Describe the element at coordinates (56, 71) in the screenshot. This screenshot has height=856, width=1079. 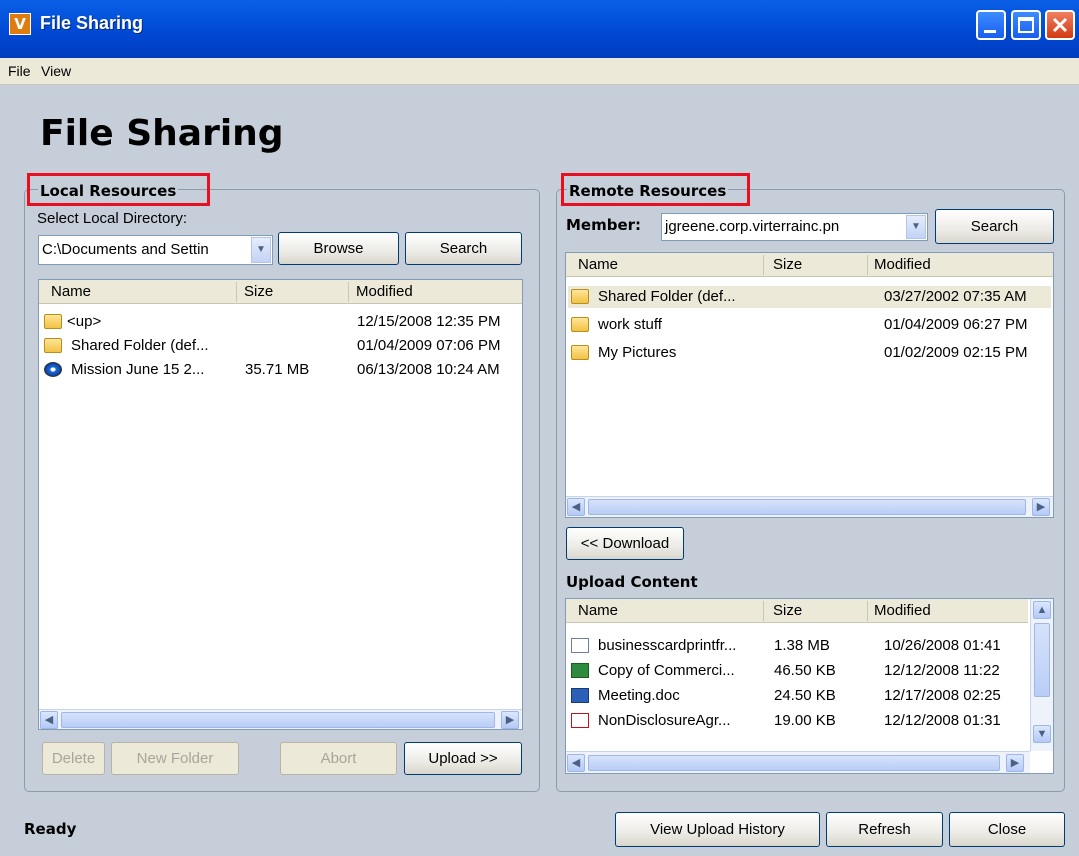
I see `menu-view: View` at that location.